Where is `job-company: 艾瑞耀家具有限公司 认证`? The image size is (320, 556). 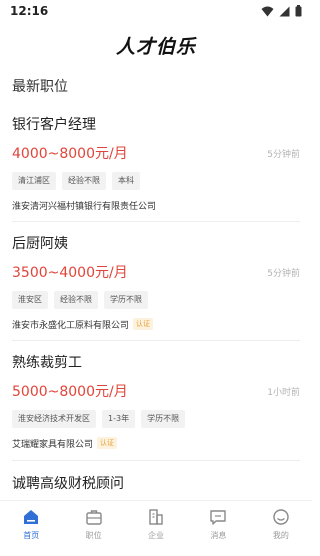 job-company: 艾瑞耀家具有限公司 认证 is located at coordinates (156, 443).